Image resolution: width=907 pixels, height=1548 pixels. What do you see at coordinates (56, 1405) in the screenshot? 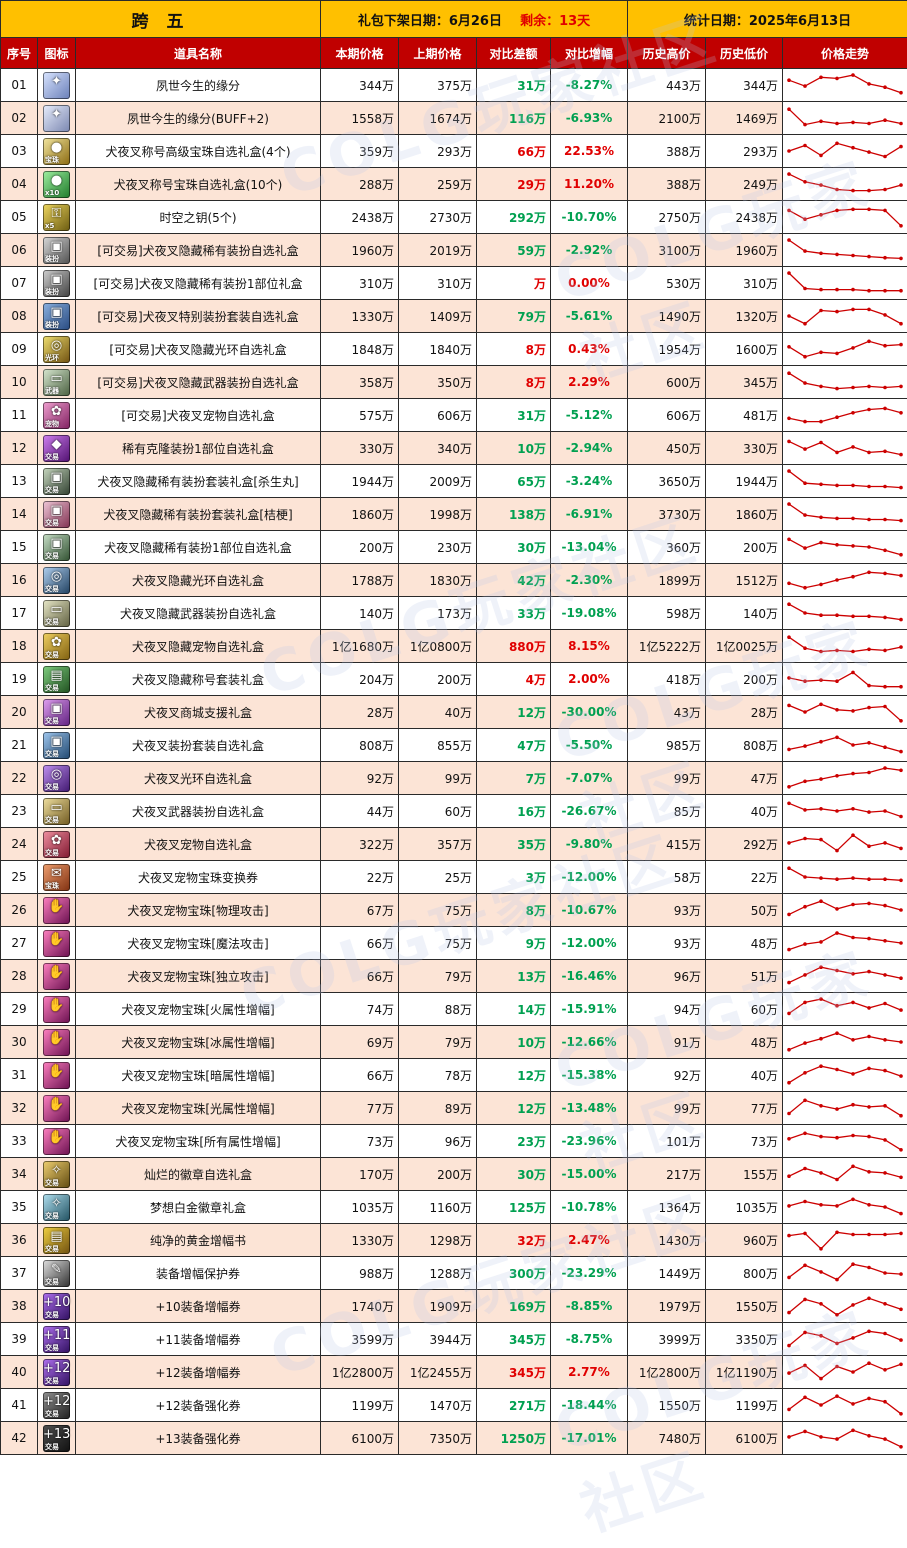
I see `plus12-reinforce-ticket-icon: +12交易` at bounding box center [56, 1405].